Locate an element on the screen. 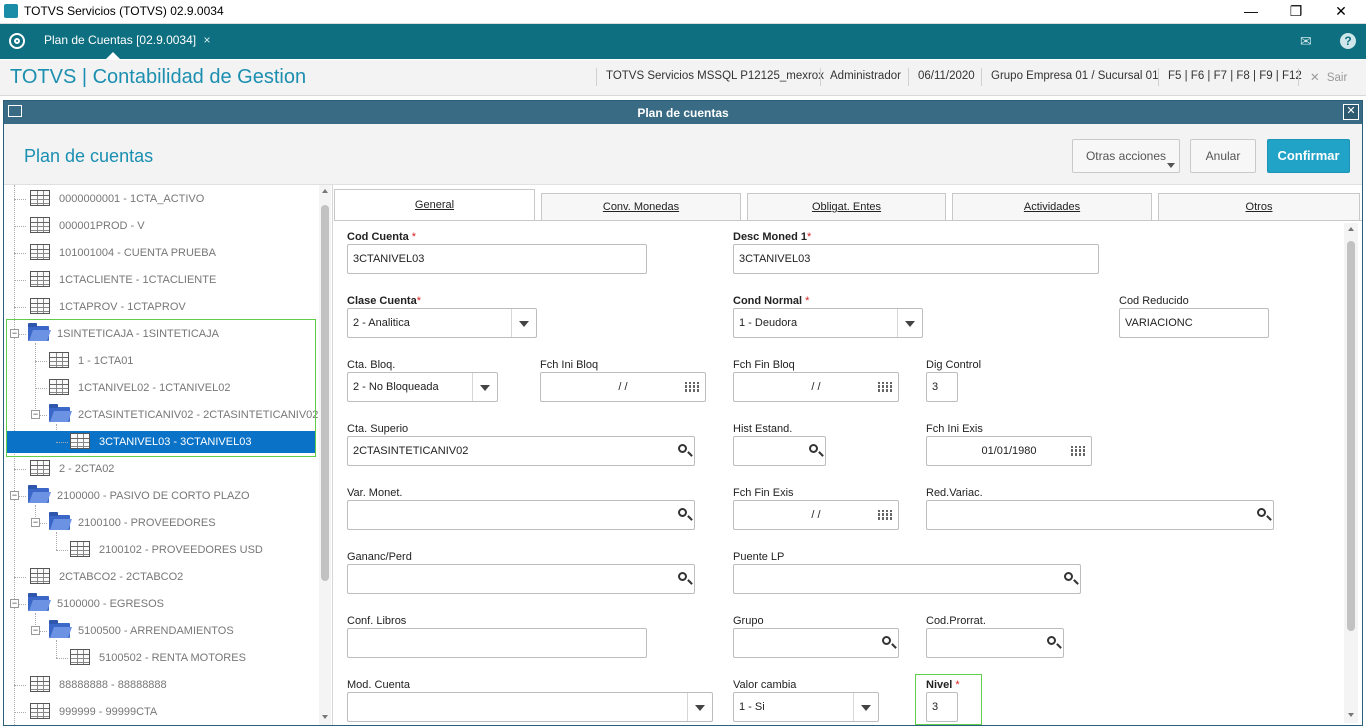 The width and height of the screenshot is (1366, 726). tree-scroll-thumb is located at coordinates (325, 393).